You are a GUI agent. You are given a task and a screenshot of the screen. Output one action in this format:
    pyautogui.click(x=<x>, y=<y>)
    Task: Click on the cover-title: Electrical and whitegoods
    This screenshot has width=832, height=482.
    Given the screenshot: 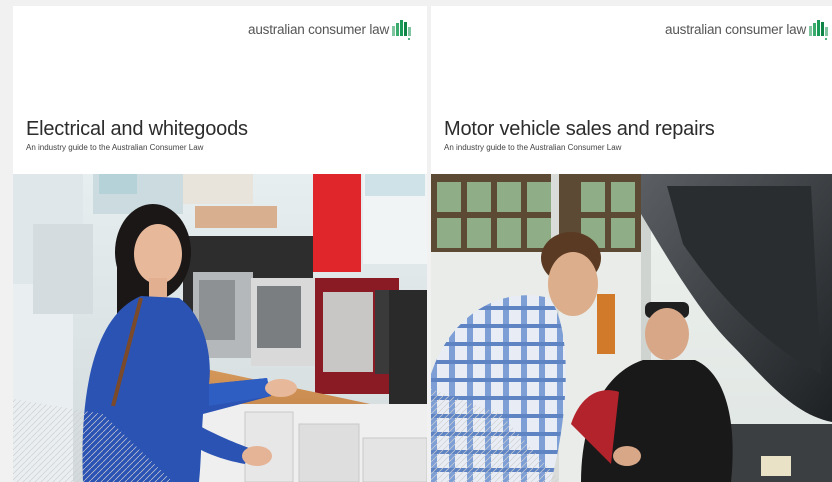 What is the action you would take?
    pyautogui.click(x=137, y=129)
    